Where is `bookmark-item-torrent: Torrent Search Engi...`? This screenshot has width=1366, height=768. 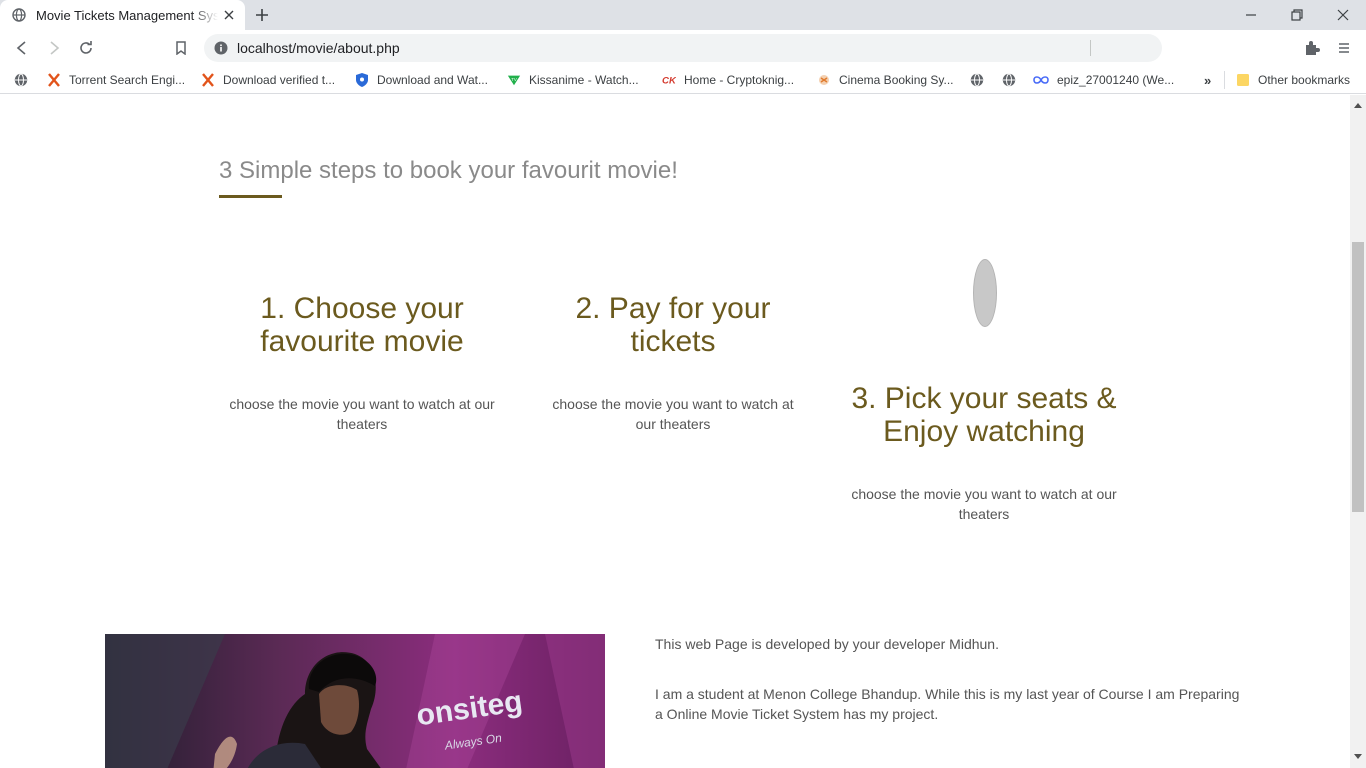 bookmark-item-torrent: Torrent Search Engi... is located at coordinates (116, 80).